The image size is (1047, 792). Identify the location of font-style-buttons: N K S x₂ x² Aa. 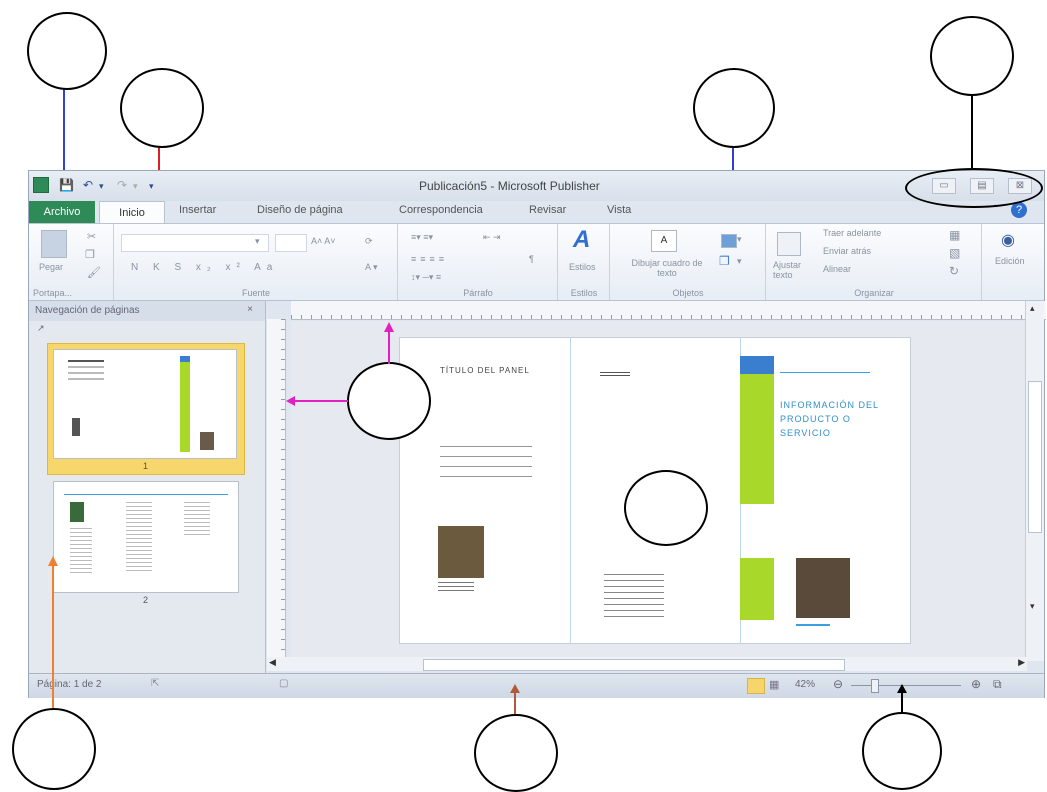
(204, 267).